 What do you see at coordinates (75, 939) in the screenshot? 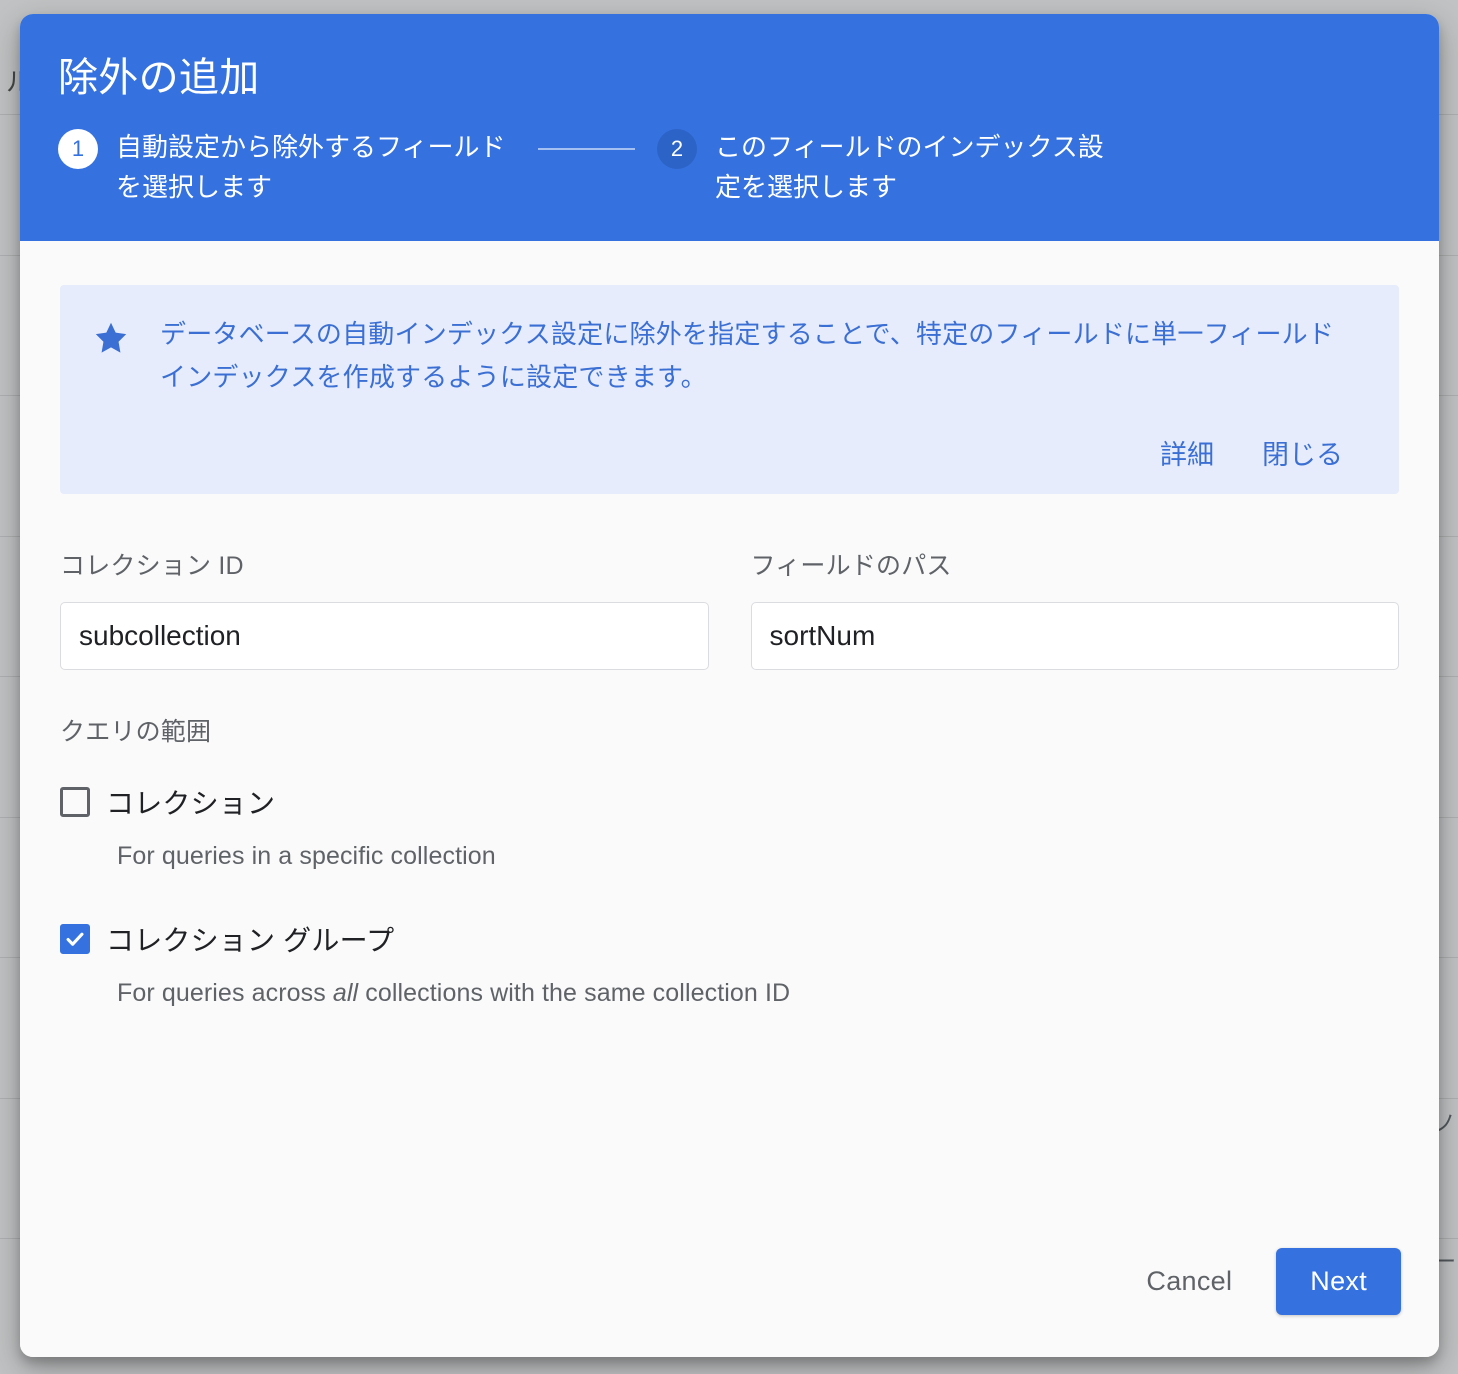
I see `checkbox-collection-group` at bounding box center [75, 939].